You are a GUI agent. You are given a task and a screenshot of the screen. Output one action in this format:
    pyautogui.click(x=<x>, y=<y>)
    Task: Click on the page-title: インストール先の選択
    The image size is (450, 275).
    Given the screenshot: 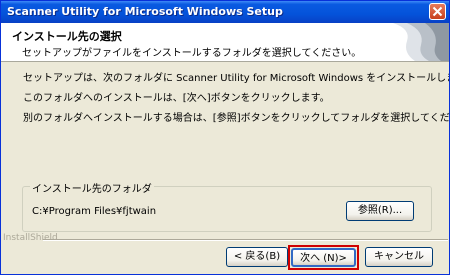 What is the action you would take?
    pyautogui.click(x=67, y=36)
    